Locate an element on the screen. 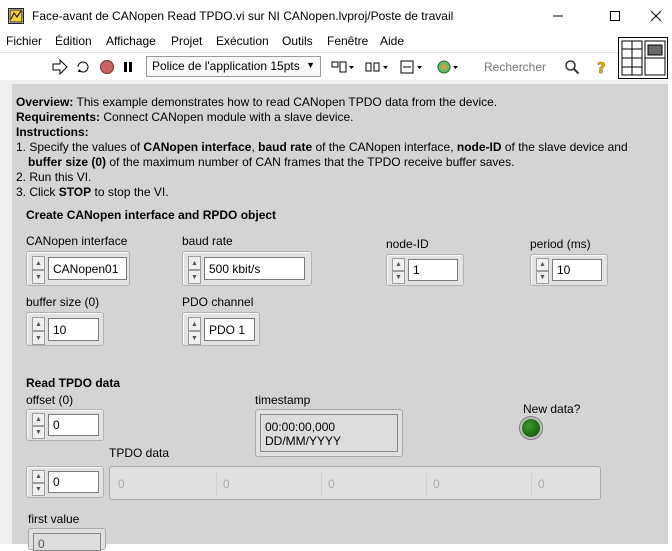 The image size is (672, 551). baud-rate-value: 500 kbit/s is located at coordinates (254, 268).